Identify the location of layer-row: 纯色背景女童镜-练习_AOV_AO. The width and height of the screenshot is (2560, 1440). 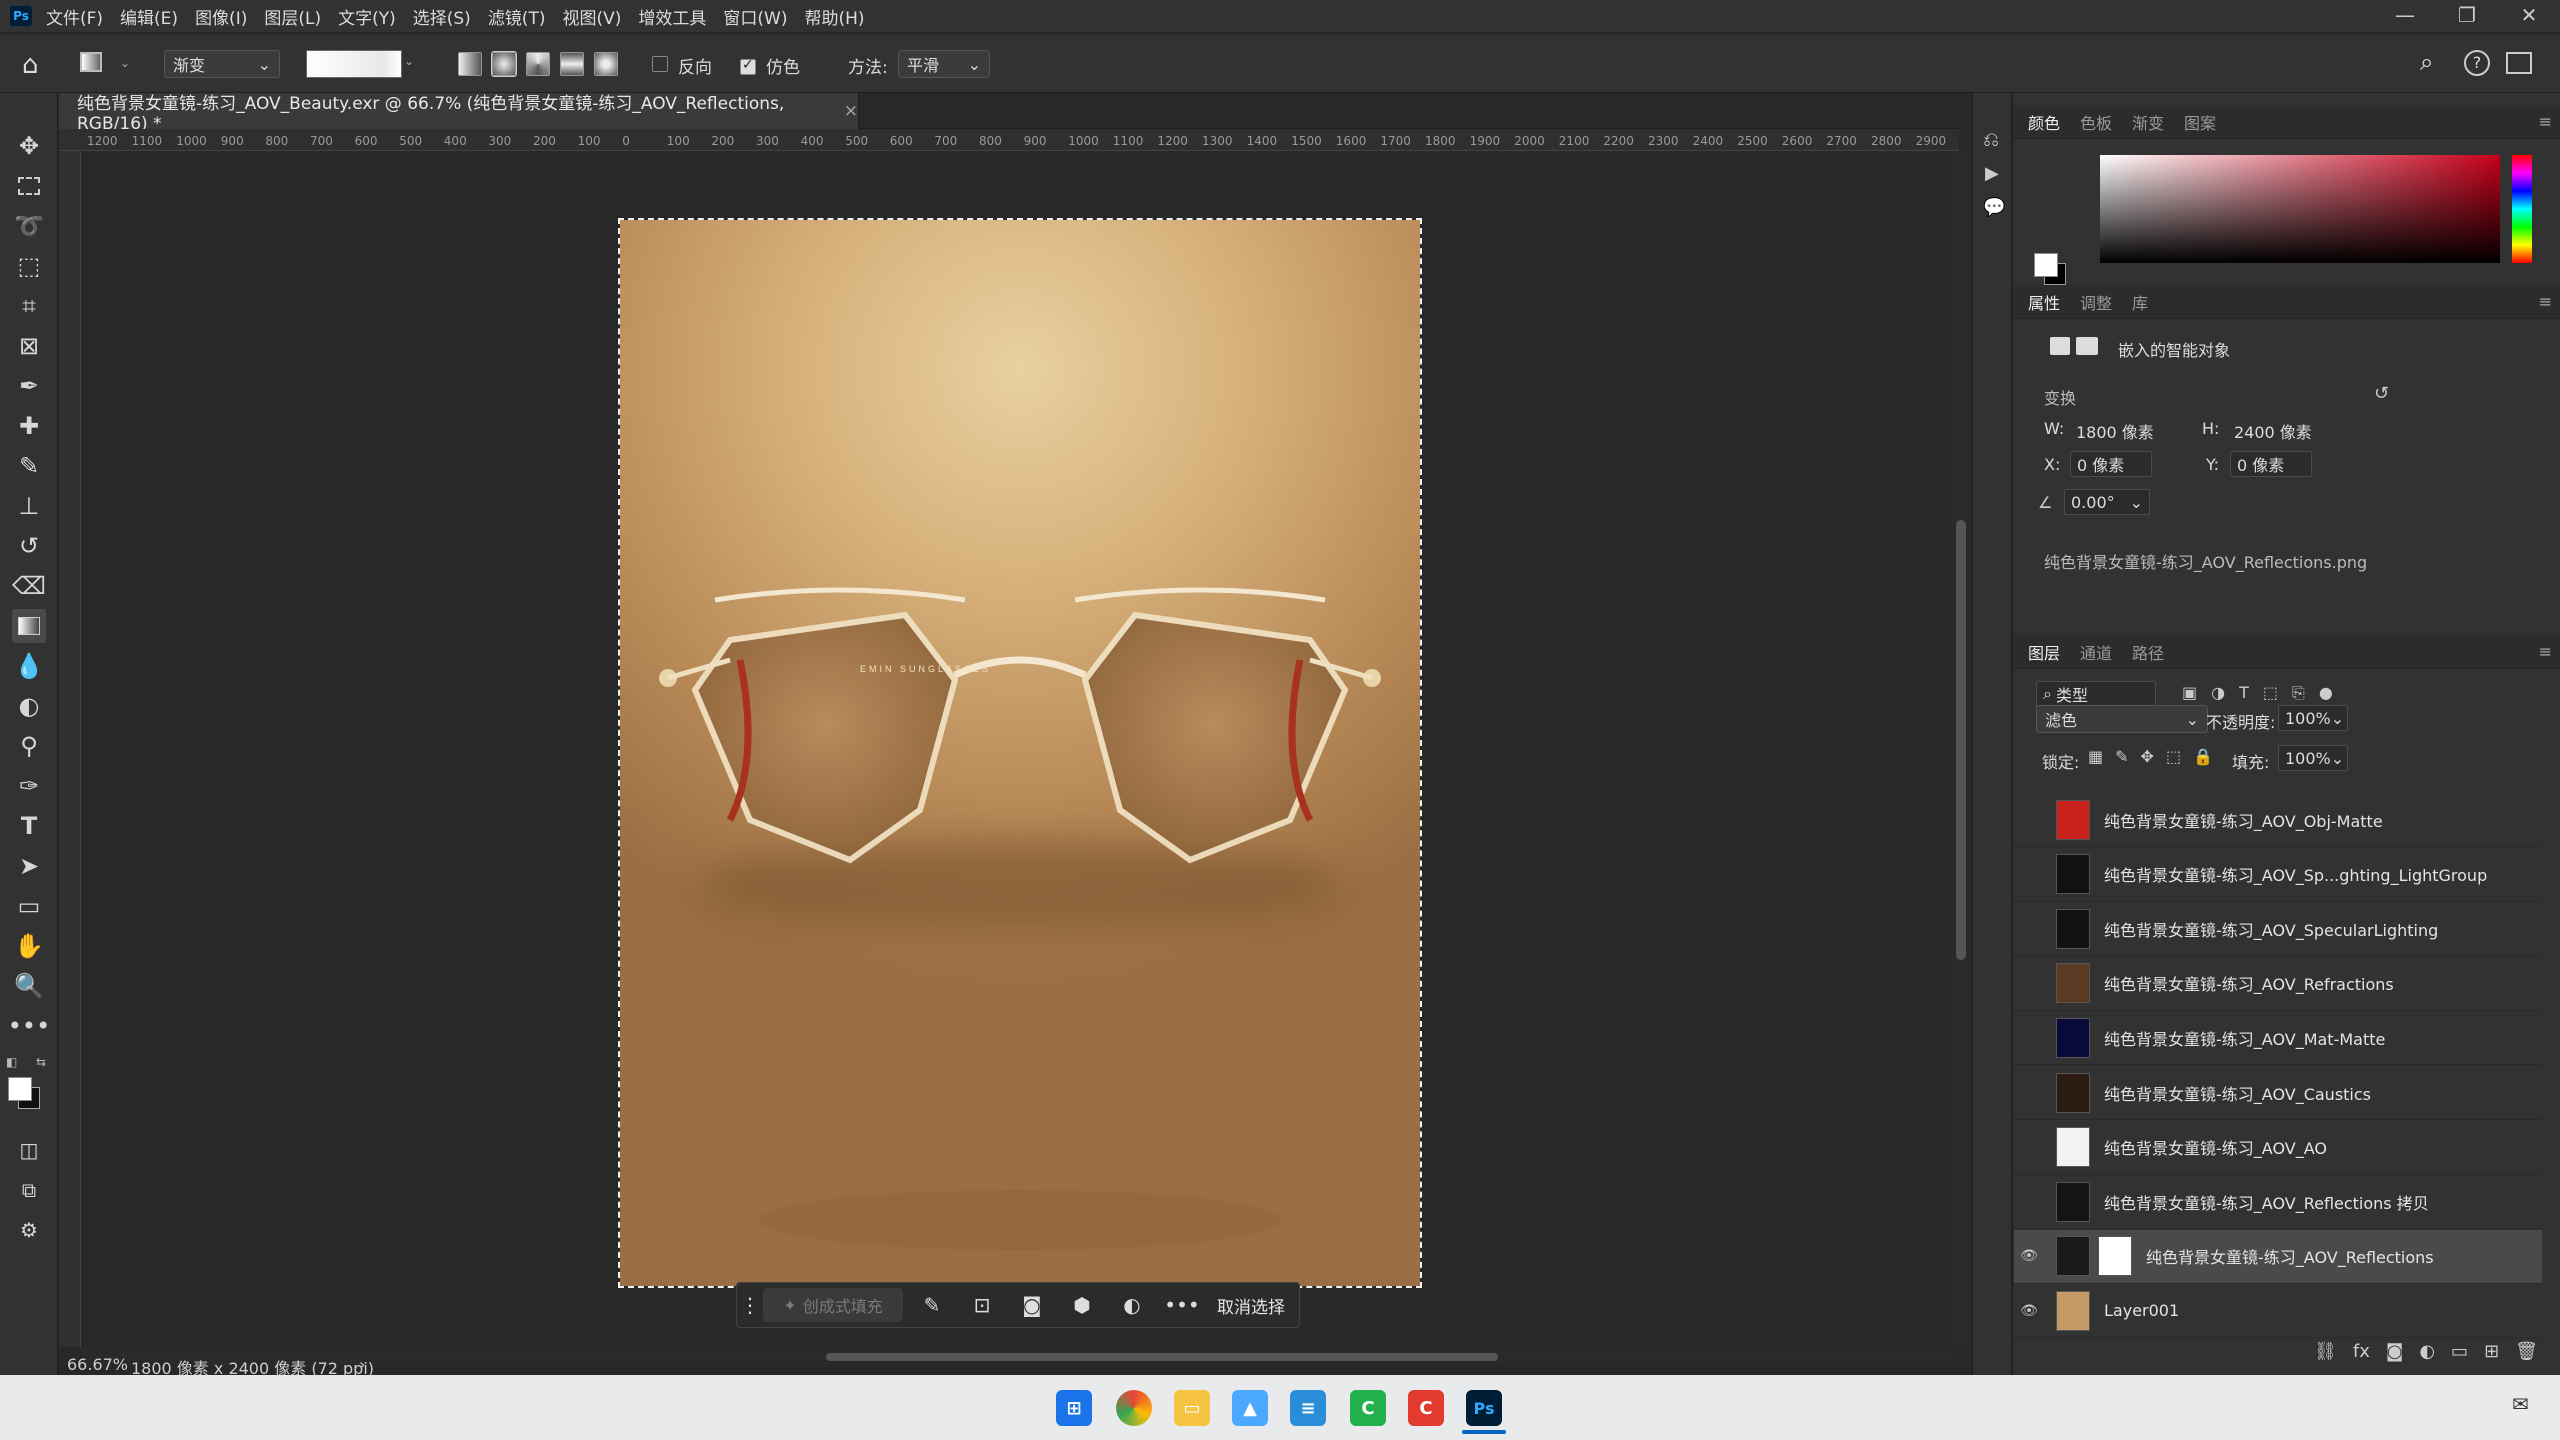
(2278, 1148).